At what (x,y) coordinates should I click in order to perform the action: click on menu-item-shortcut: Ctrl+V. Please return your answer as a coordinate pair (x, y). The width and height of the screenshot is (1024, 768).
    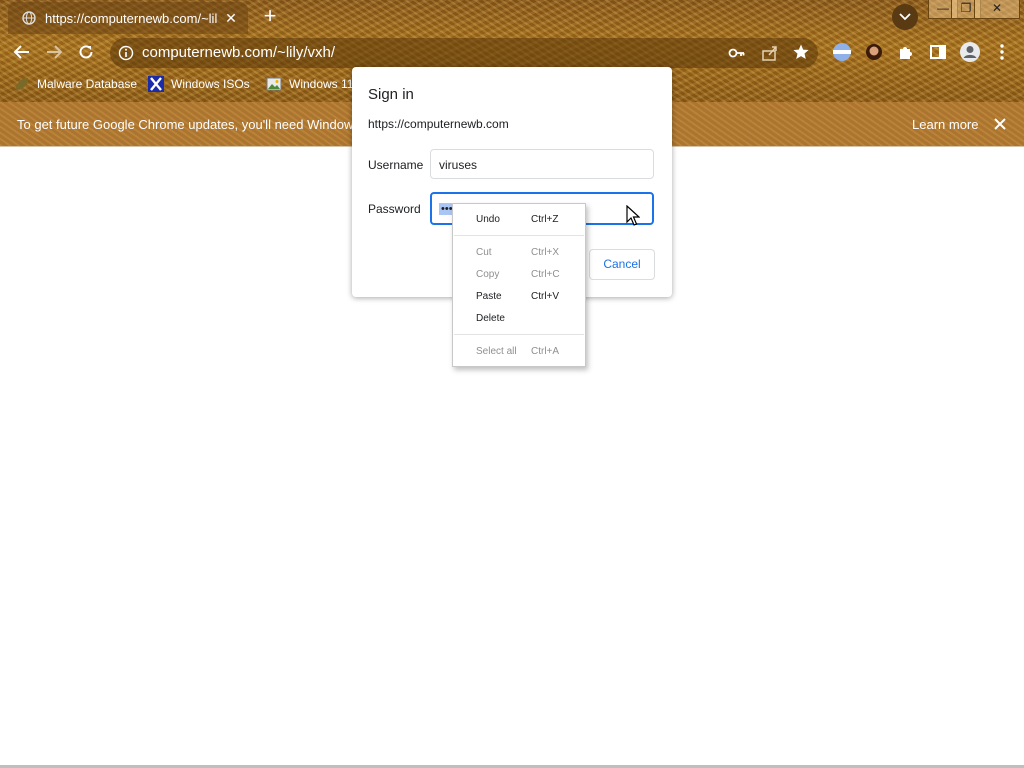
    Looking at the image, I should click on (545, 296).